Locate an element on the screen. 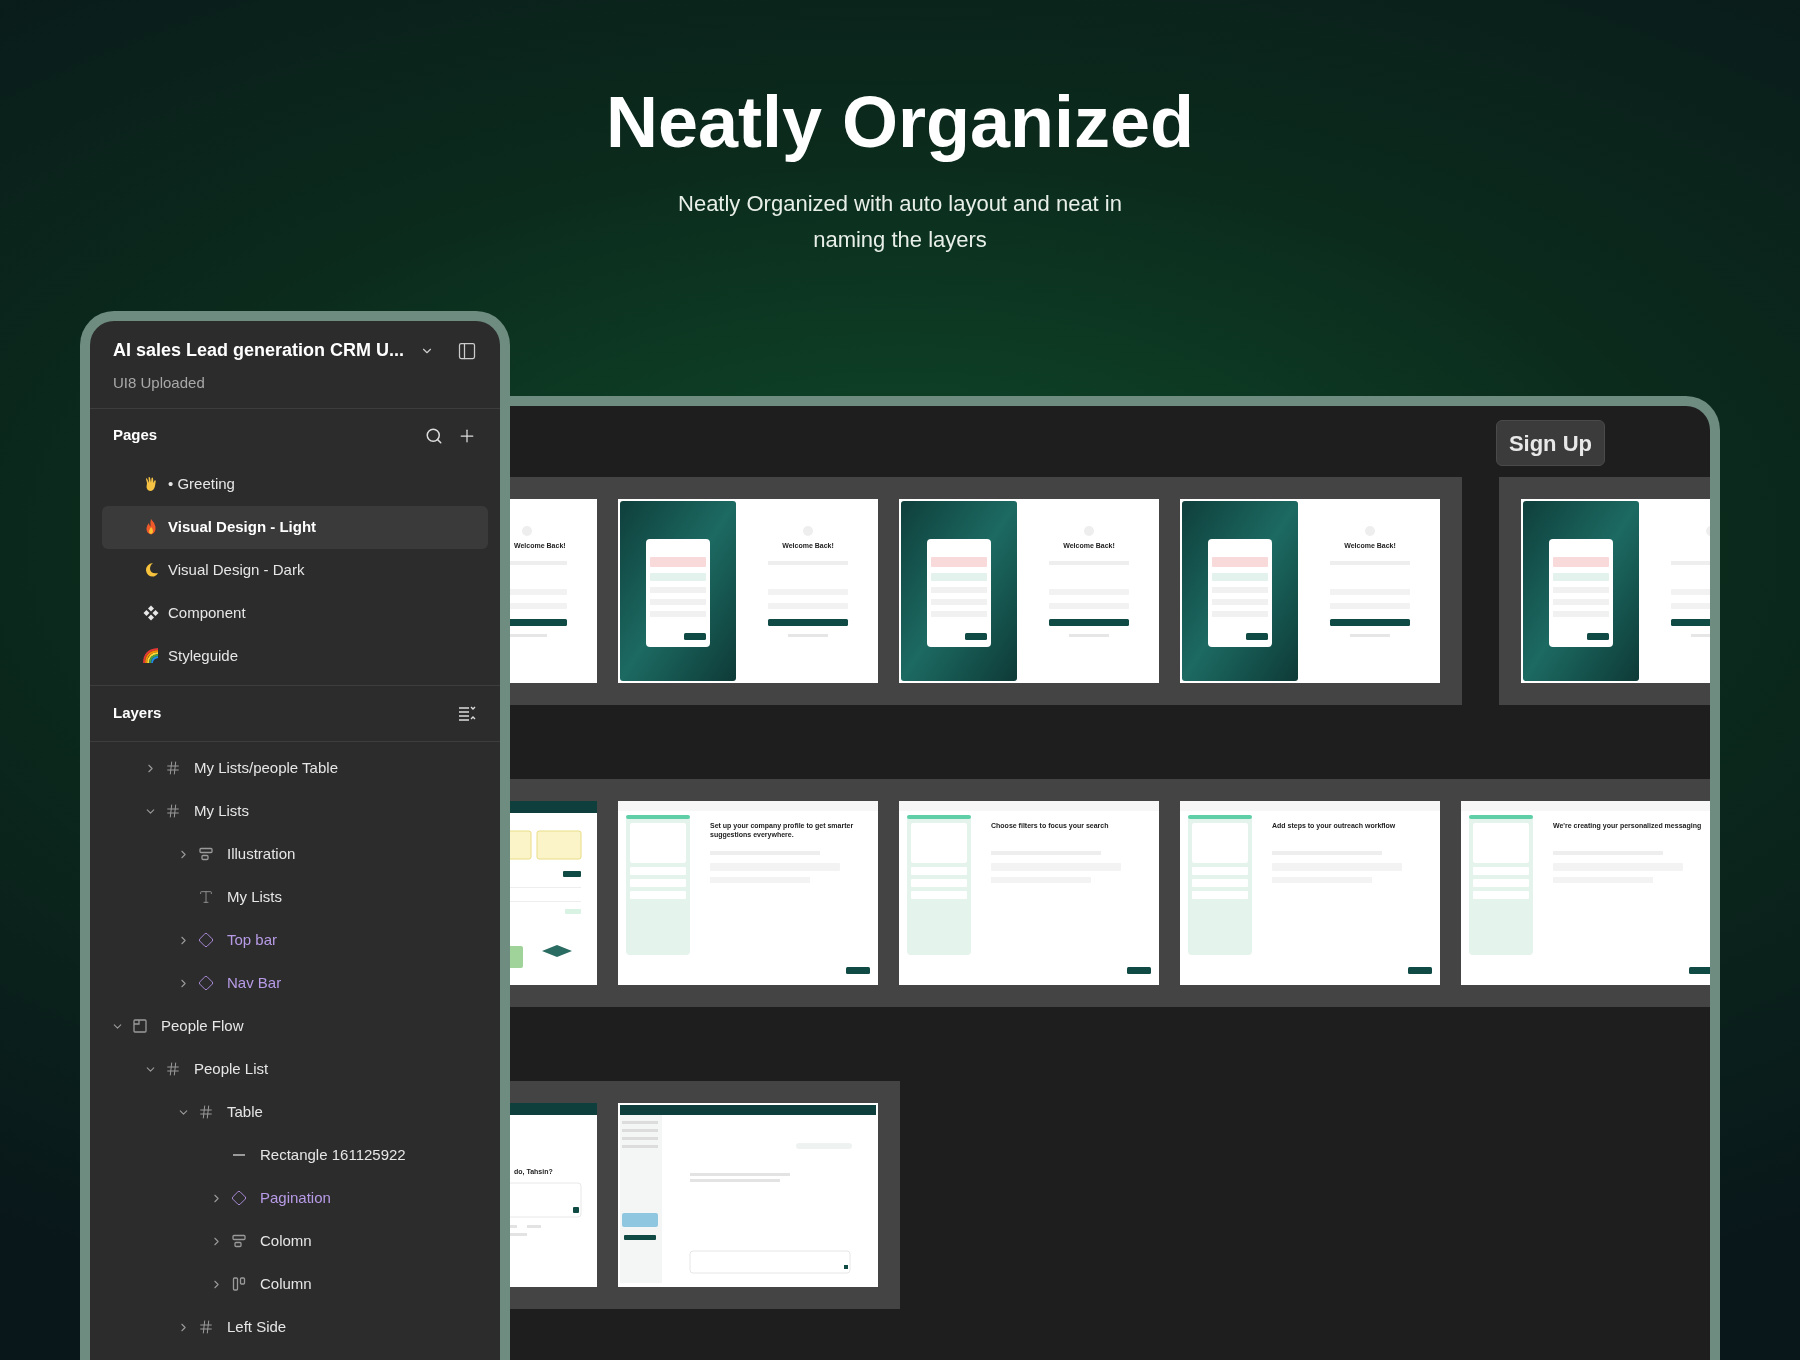 Image resolution: width=1800 pixels, height=1360 pixels. layer-name: Top bar is located at coordinates (252, 939).